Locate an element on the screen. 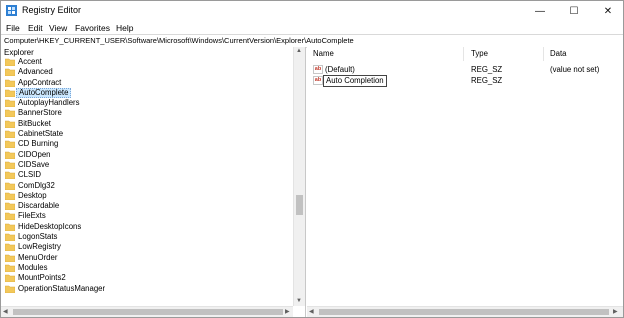  tree-key-item: BitBucket is located at coordinates (147, 124).